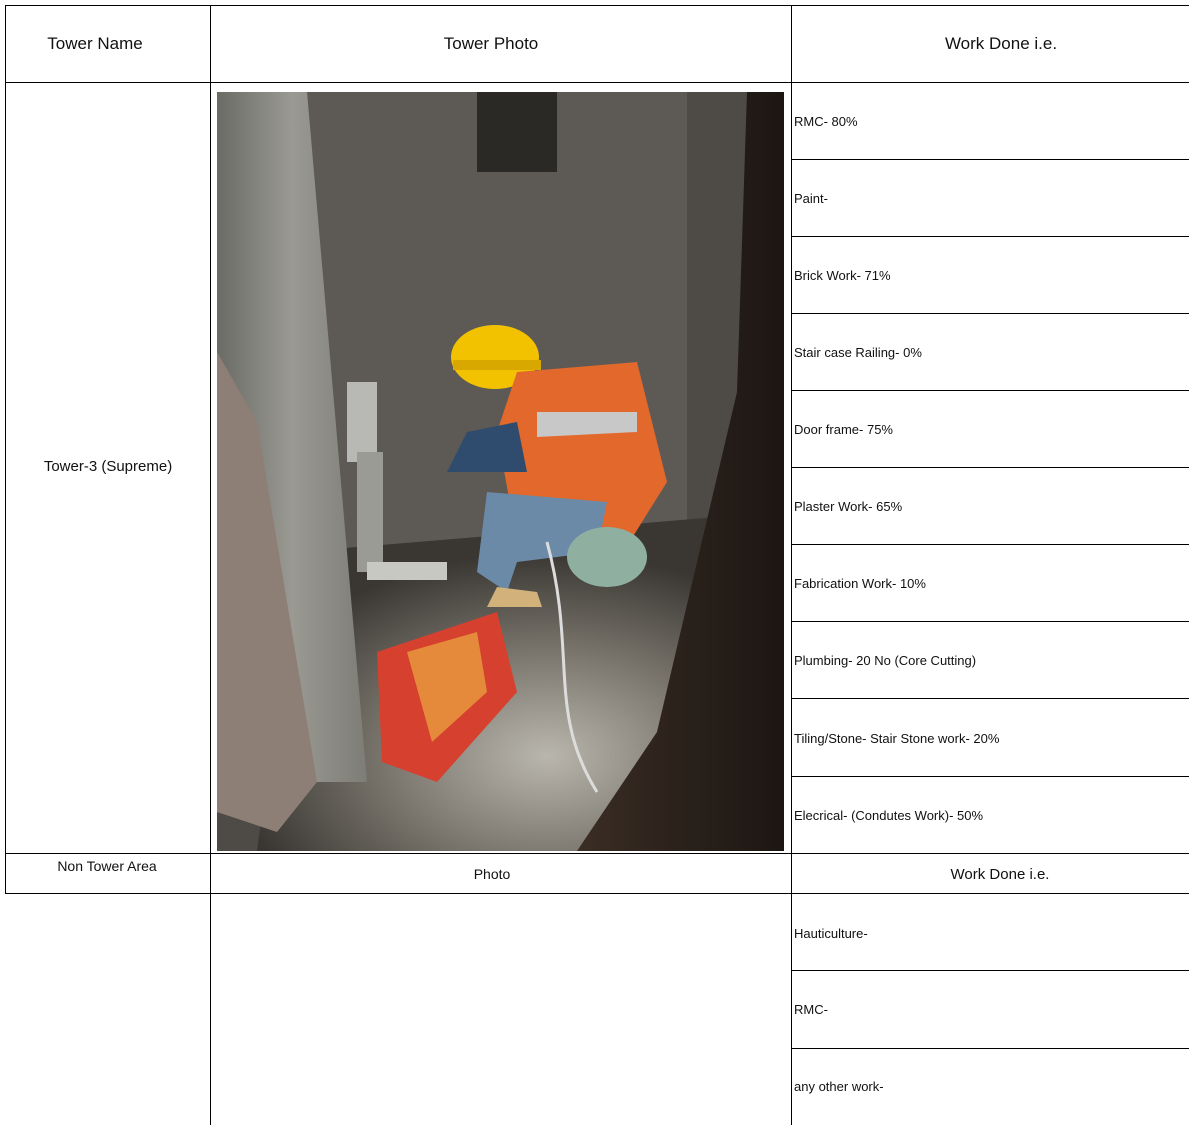  I want to click on work-item: RMC- 80%, so click(826, 121).